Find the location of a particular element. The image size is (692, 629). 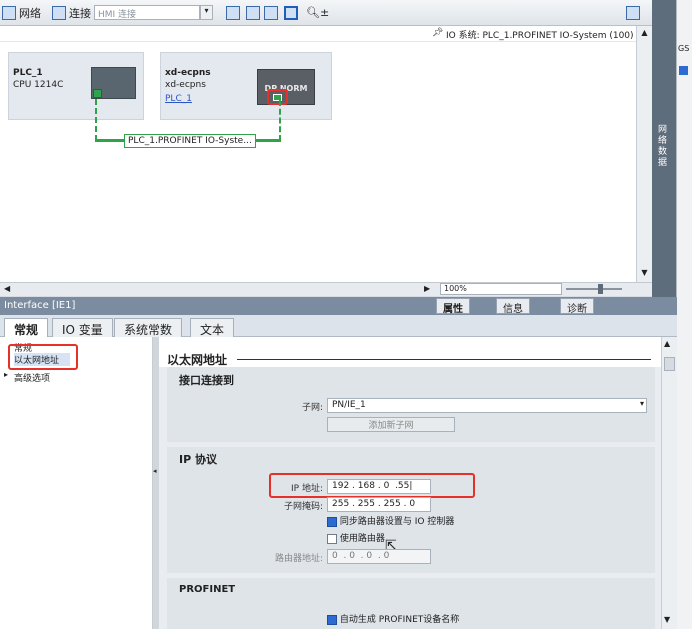

info-tab: 信息 is located at coordinates (513, 306).